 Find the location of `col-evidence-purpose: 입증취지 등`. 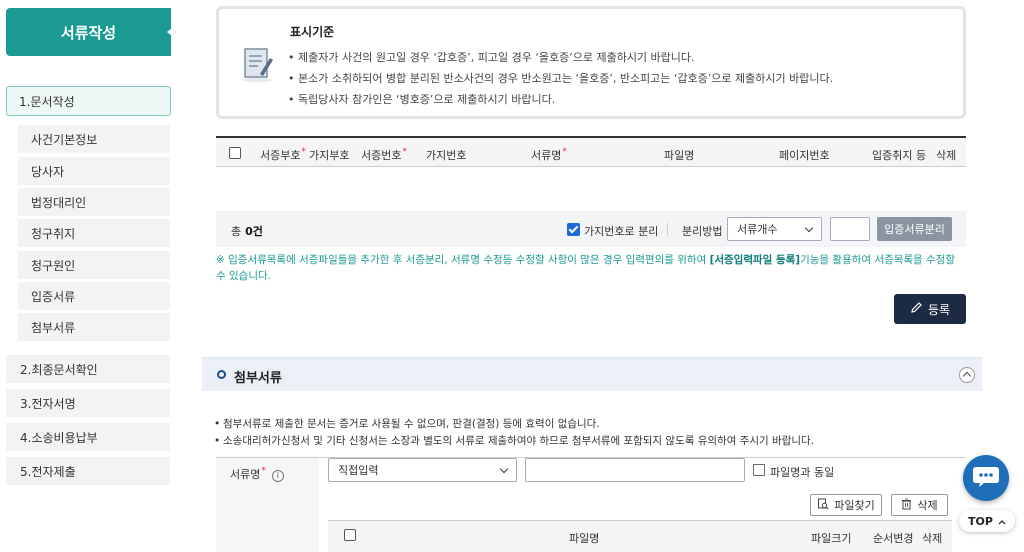

col-evidence-purpose: 입증취지 등 is located at coordinates (899, 155).